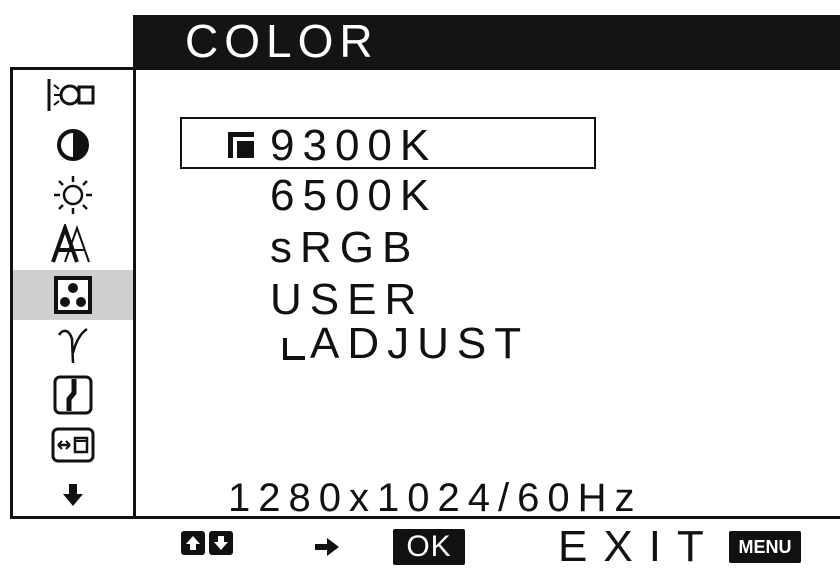  I want to click on sidebar-item-brightness, so click(73, 195).